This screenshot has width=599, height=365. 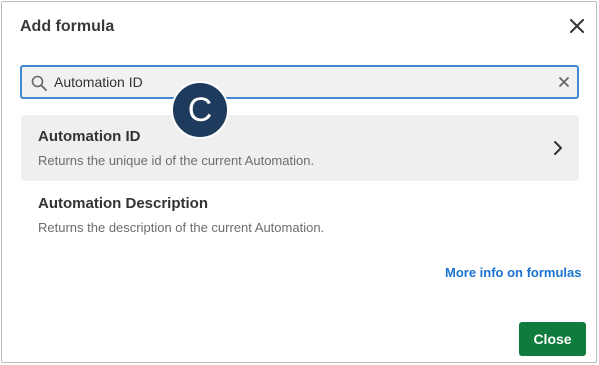 What do you see at coordinates (89, 136) in the screenshot?
I see `result-name: Automation ID` at bounding box center [89, 136].